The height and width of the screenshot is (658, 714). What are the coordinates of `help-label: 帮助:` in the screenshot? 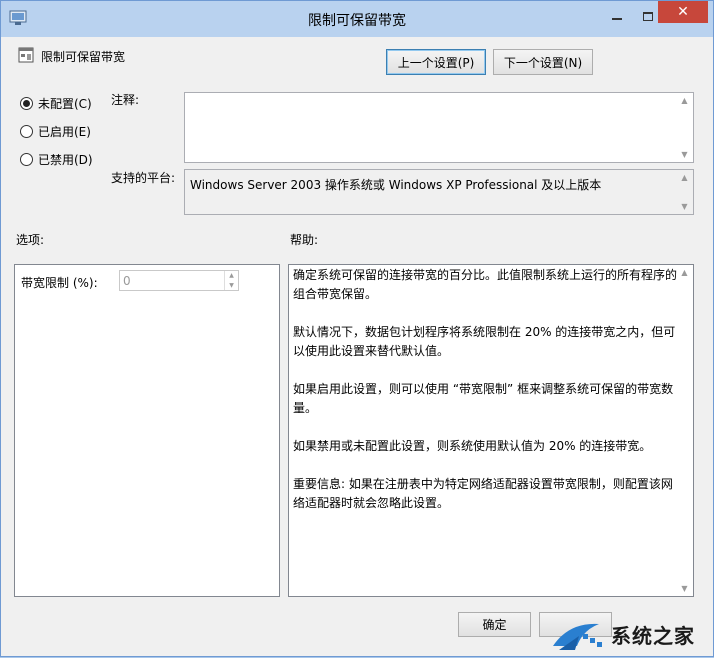 It's located at (304, 240).